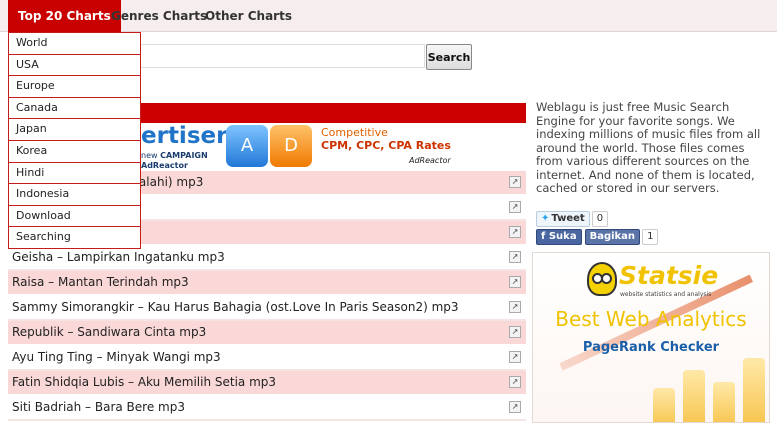 This screenshot has width=777, height=423. Describe the element at coordinates (267, 258) in the screenshot. I see `song-row: Geisha – Lampirkan Ingatanku mp3 ↗` at that location.